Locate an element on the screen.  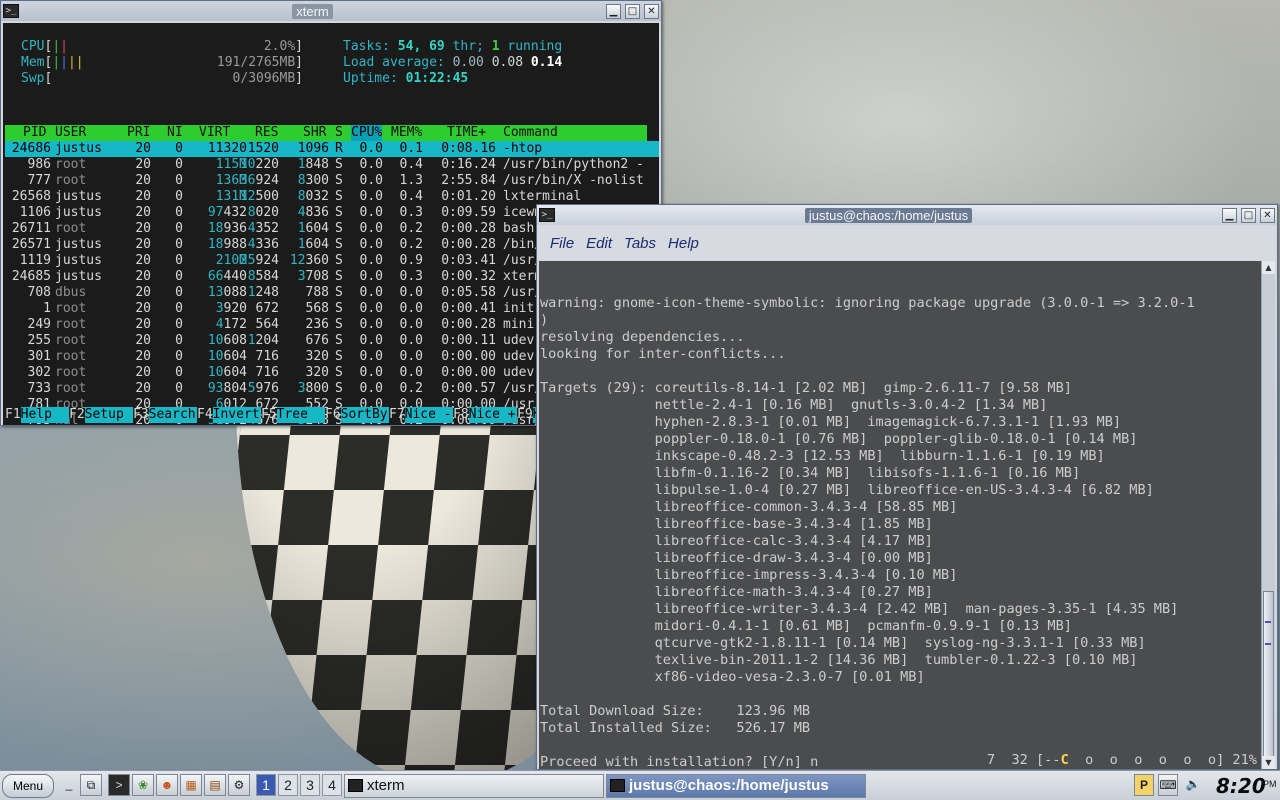
process-shr: 676 is located at coordinates (317, 340).